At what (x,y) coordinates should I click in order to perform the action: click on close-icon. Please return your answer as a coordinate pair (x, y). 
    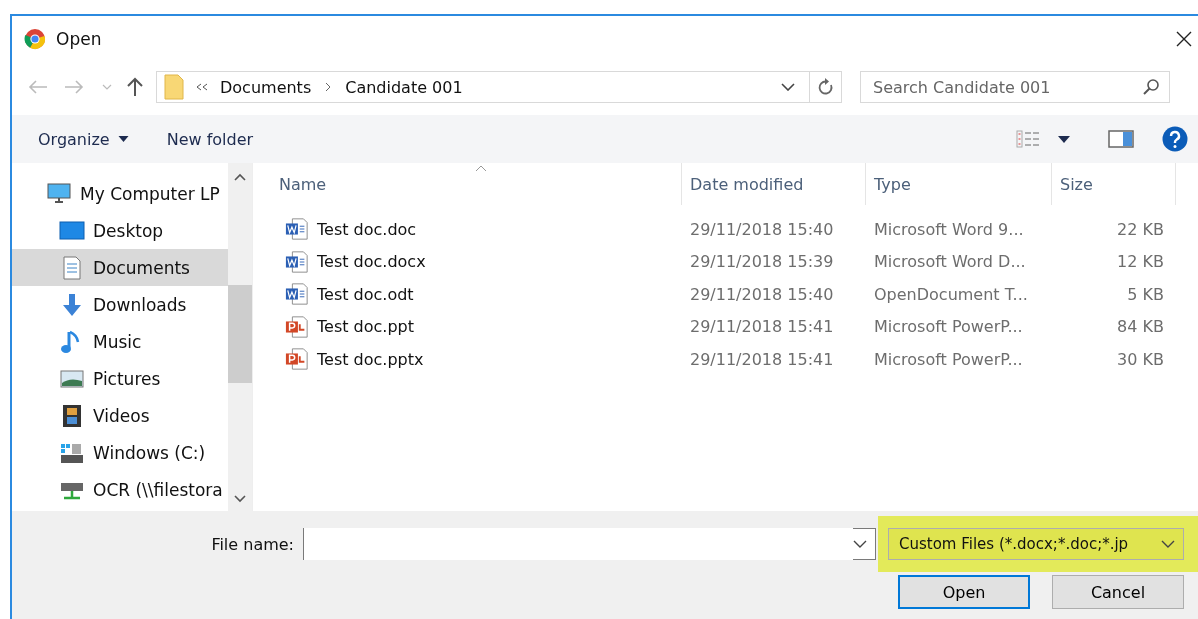
    Looking at the image, I should click on (1184, 39).